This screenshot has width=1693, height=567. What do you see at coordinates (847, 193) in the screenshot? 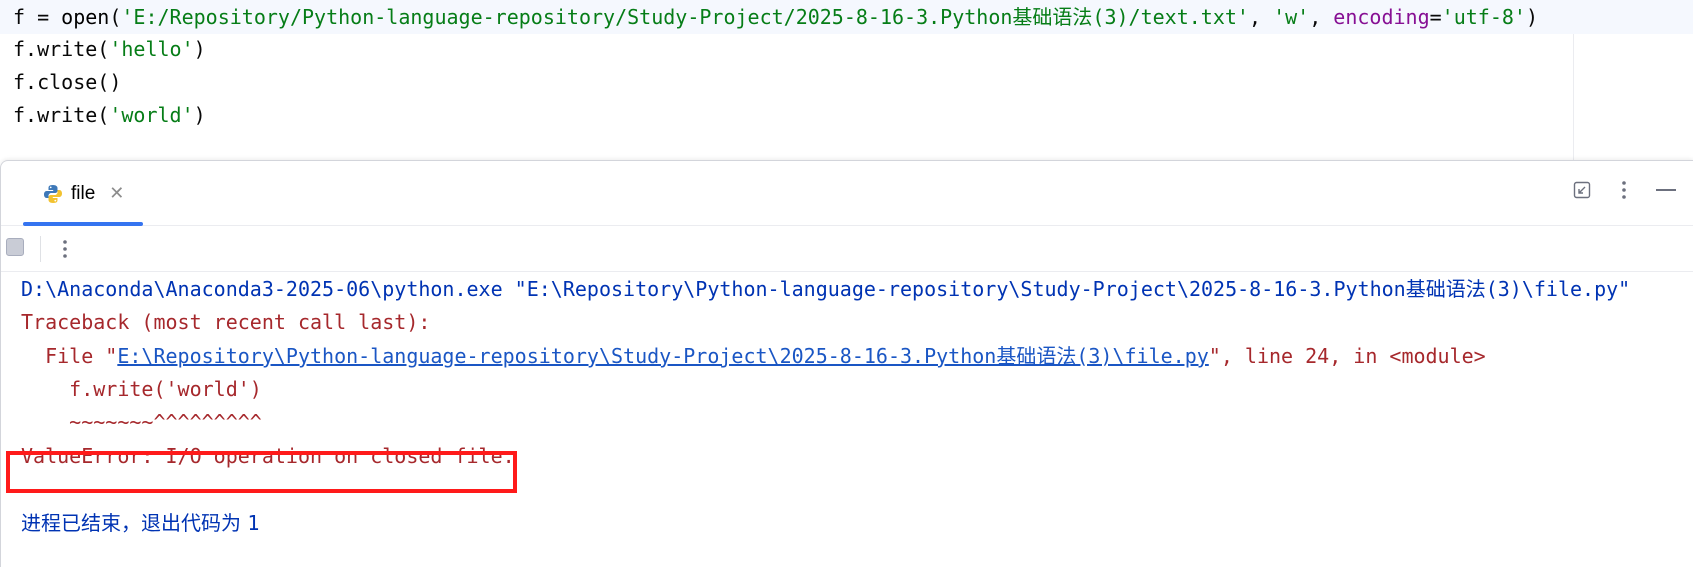
I see `tool-window-tab-bar: file ✕` at bounding box center [847, 193].